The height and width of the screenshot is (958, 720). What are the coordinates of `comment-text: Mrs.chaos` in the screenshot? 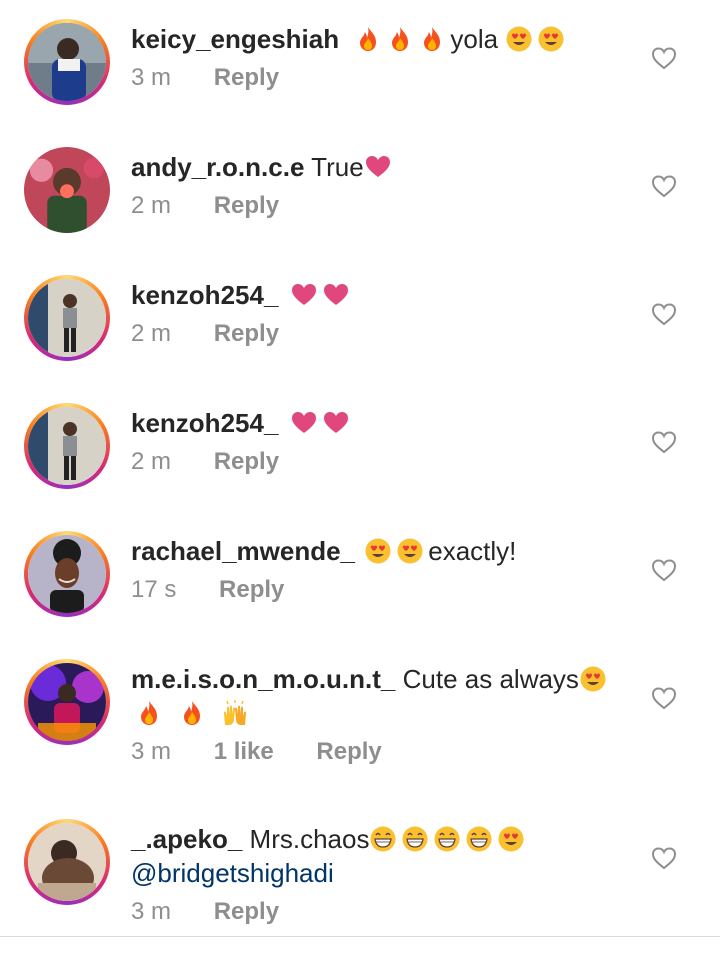 It's located at (309, 839).